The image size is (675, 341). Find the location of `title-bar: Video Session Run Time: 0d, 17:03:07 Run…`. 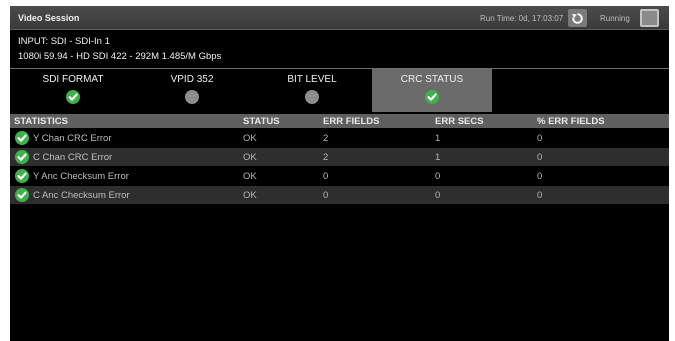

title-bar: Video Session Run Time: 0d, 17:03:07 Run… is located at coordinates (339, 18).